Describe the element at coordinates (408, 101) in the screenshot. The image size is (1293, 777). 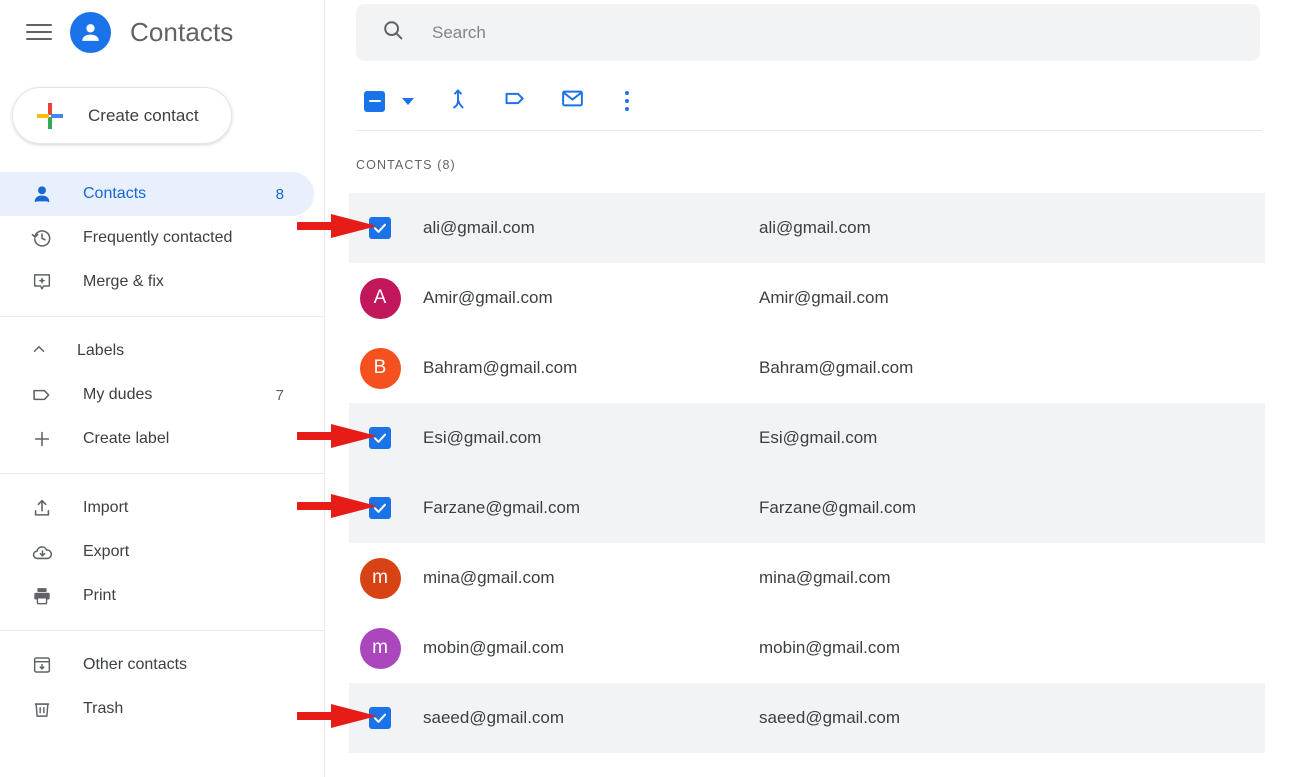
I see `chevron-down-icon` at that location.